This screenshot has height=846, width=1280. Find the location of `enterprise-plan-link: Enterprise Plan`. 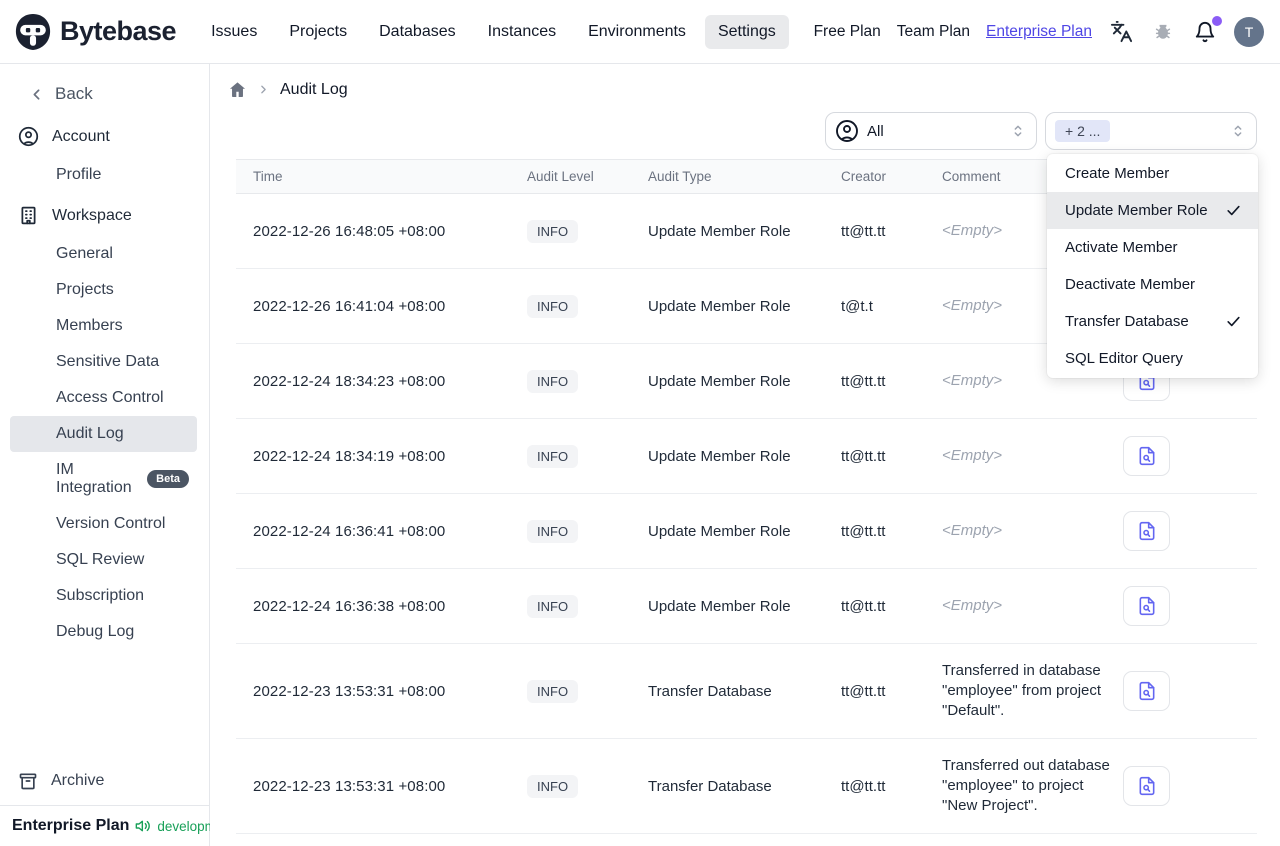

enterprise-plan-link: Enterprise Plan is located at coordinates (1039, 32).